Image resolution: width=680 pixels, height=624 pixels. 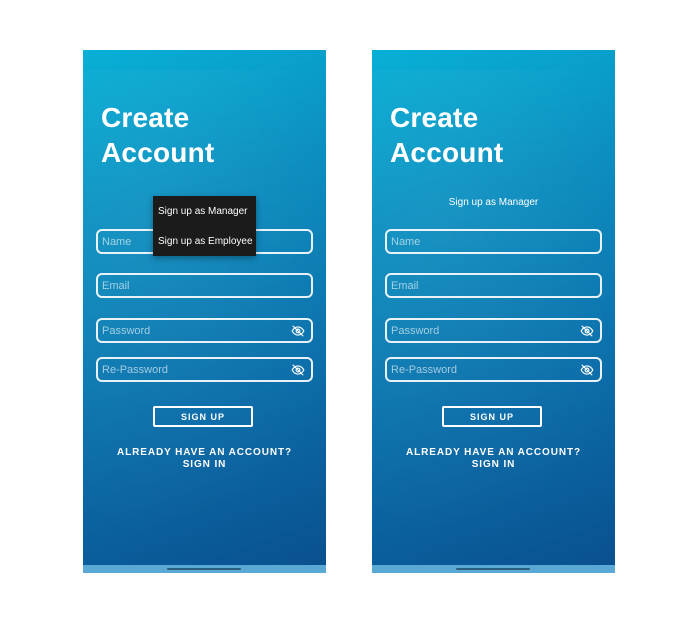 What do you see at coordinates (207, 212) in the screenshot?
I see `menu-item-sign-up-manager: Sign up as Manager` at bounding box center [207, 212].